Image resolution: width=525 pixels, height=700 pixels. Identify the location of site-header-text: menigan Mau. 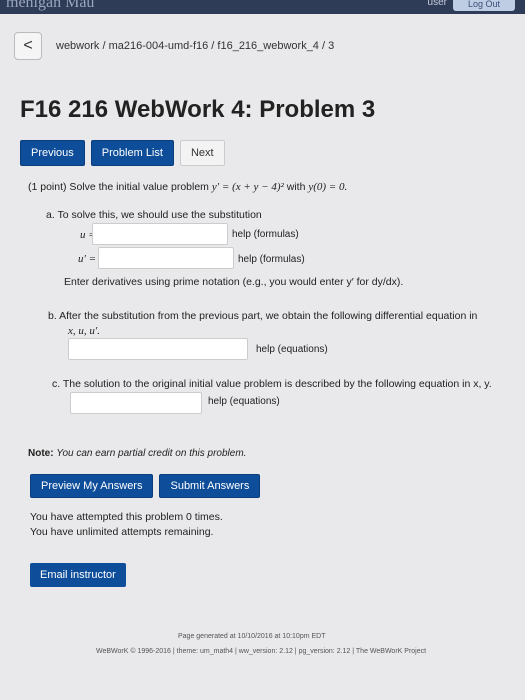
(50, 5).